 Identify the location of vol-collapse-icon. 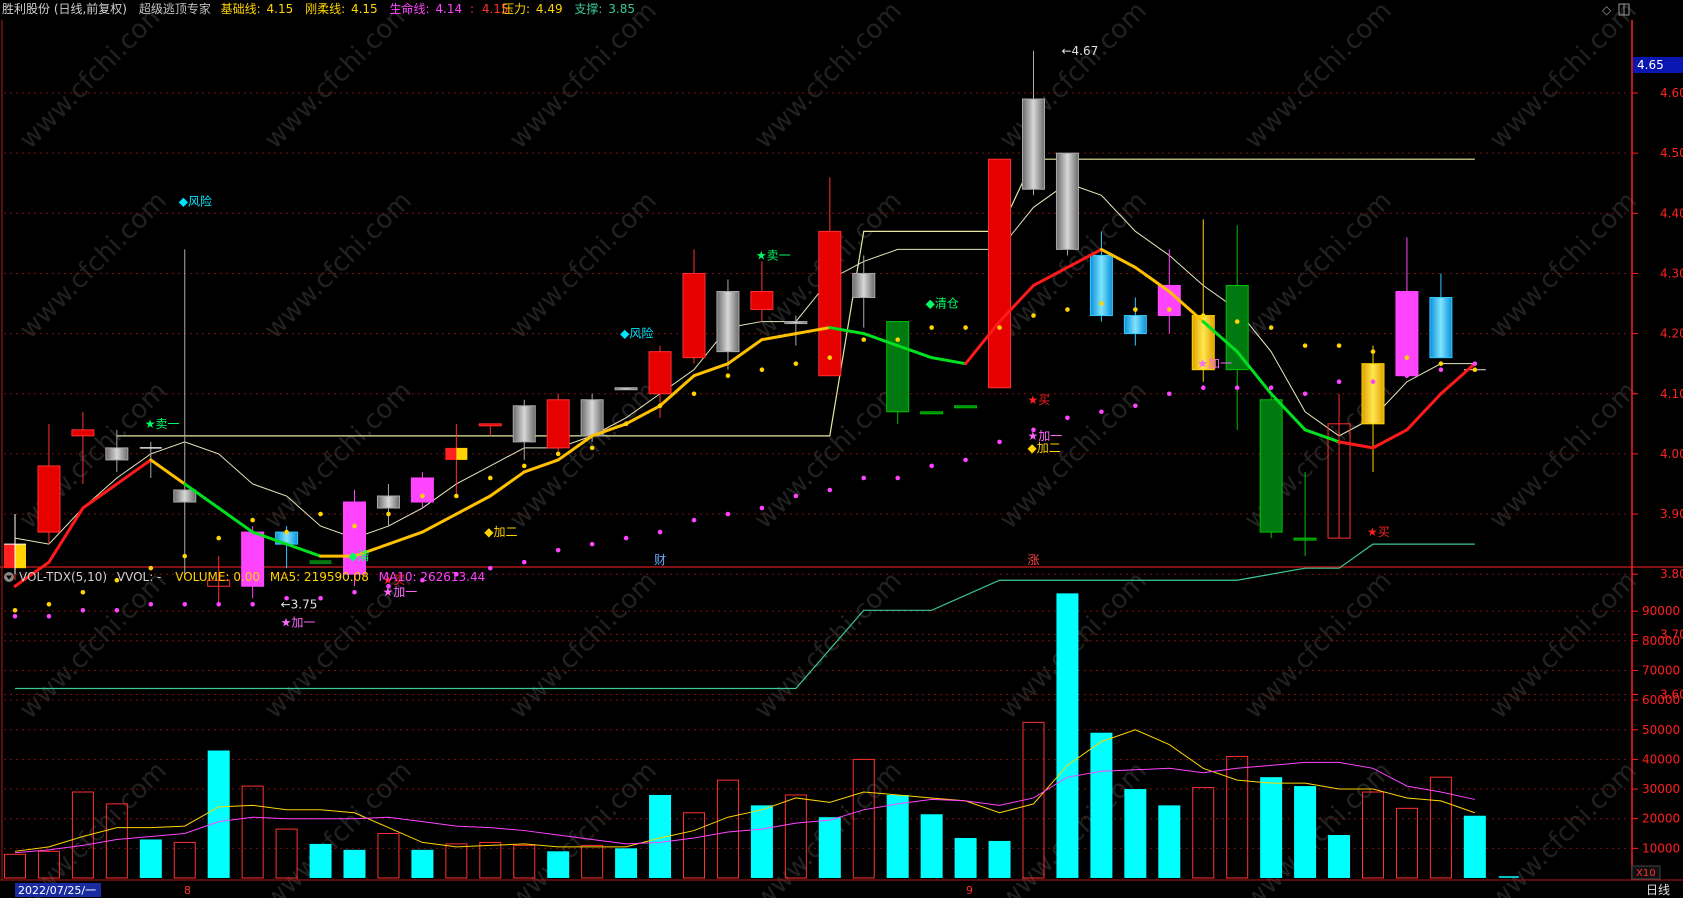
(9, 577).